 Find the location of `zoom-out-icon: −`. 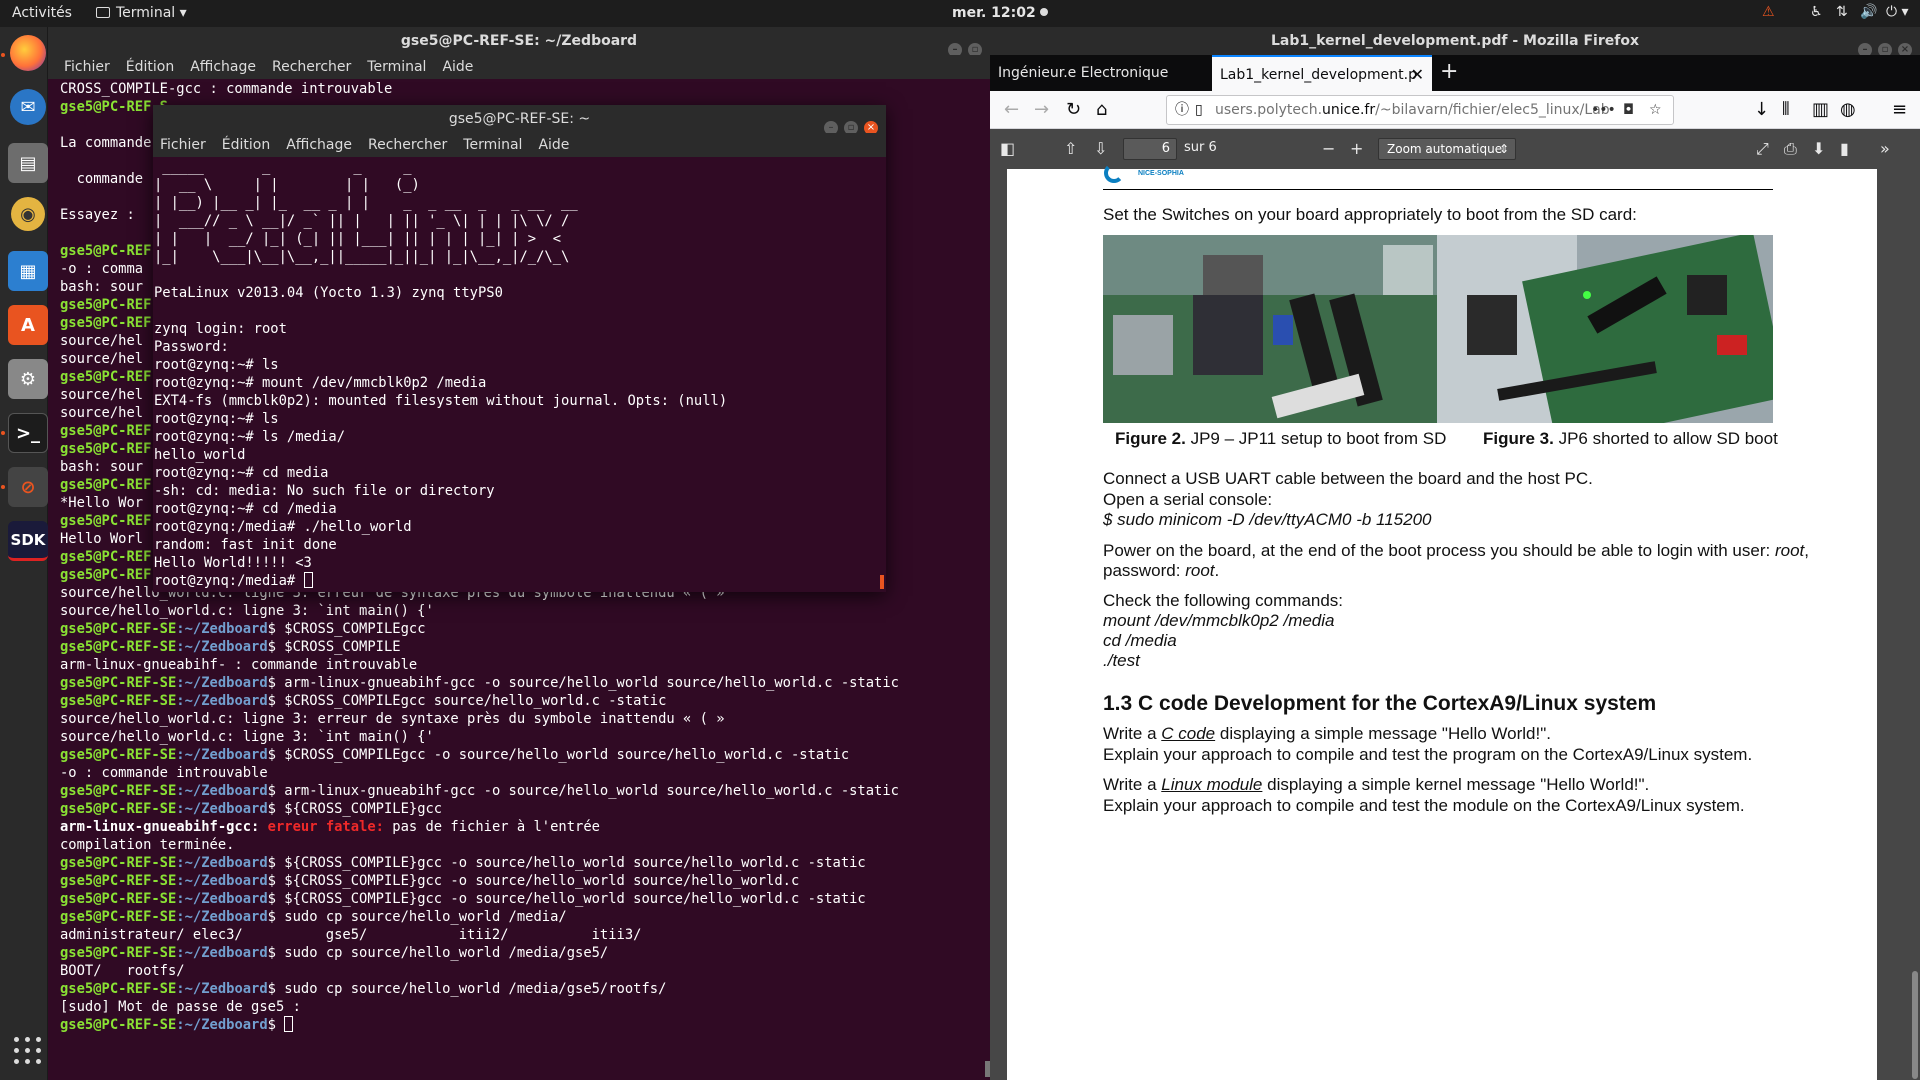

zoom-out-icon: − is located at coordinates (1328, 148).